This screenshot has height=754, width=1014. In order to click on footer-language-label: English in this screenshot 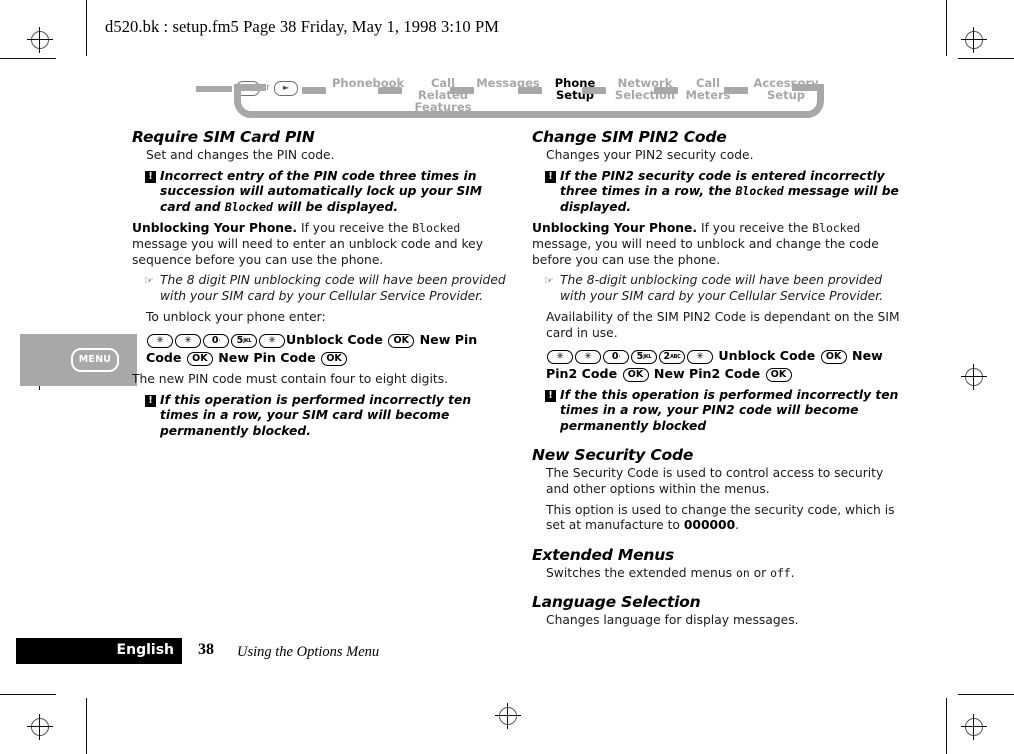, I will do `click(145, 650)`.